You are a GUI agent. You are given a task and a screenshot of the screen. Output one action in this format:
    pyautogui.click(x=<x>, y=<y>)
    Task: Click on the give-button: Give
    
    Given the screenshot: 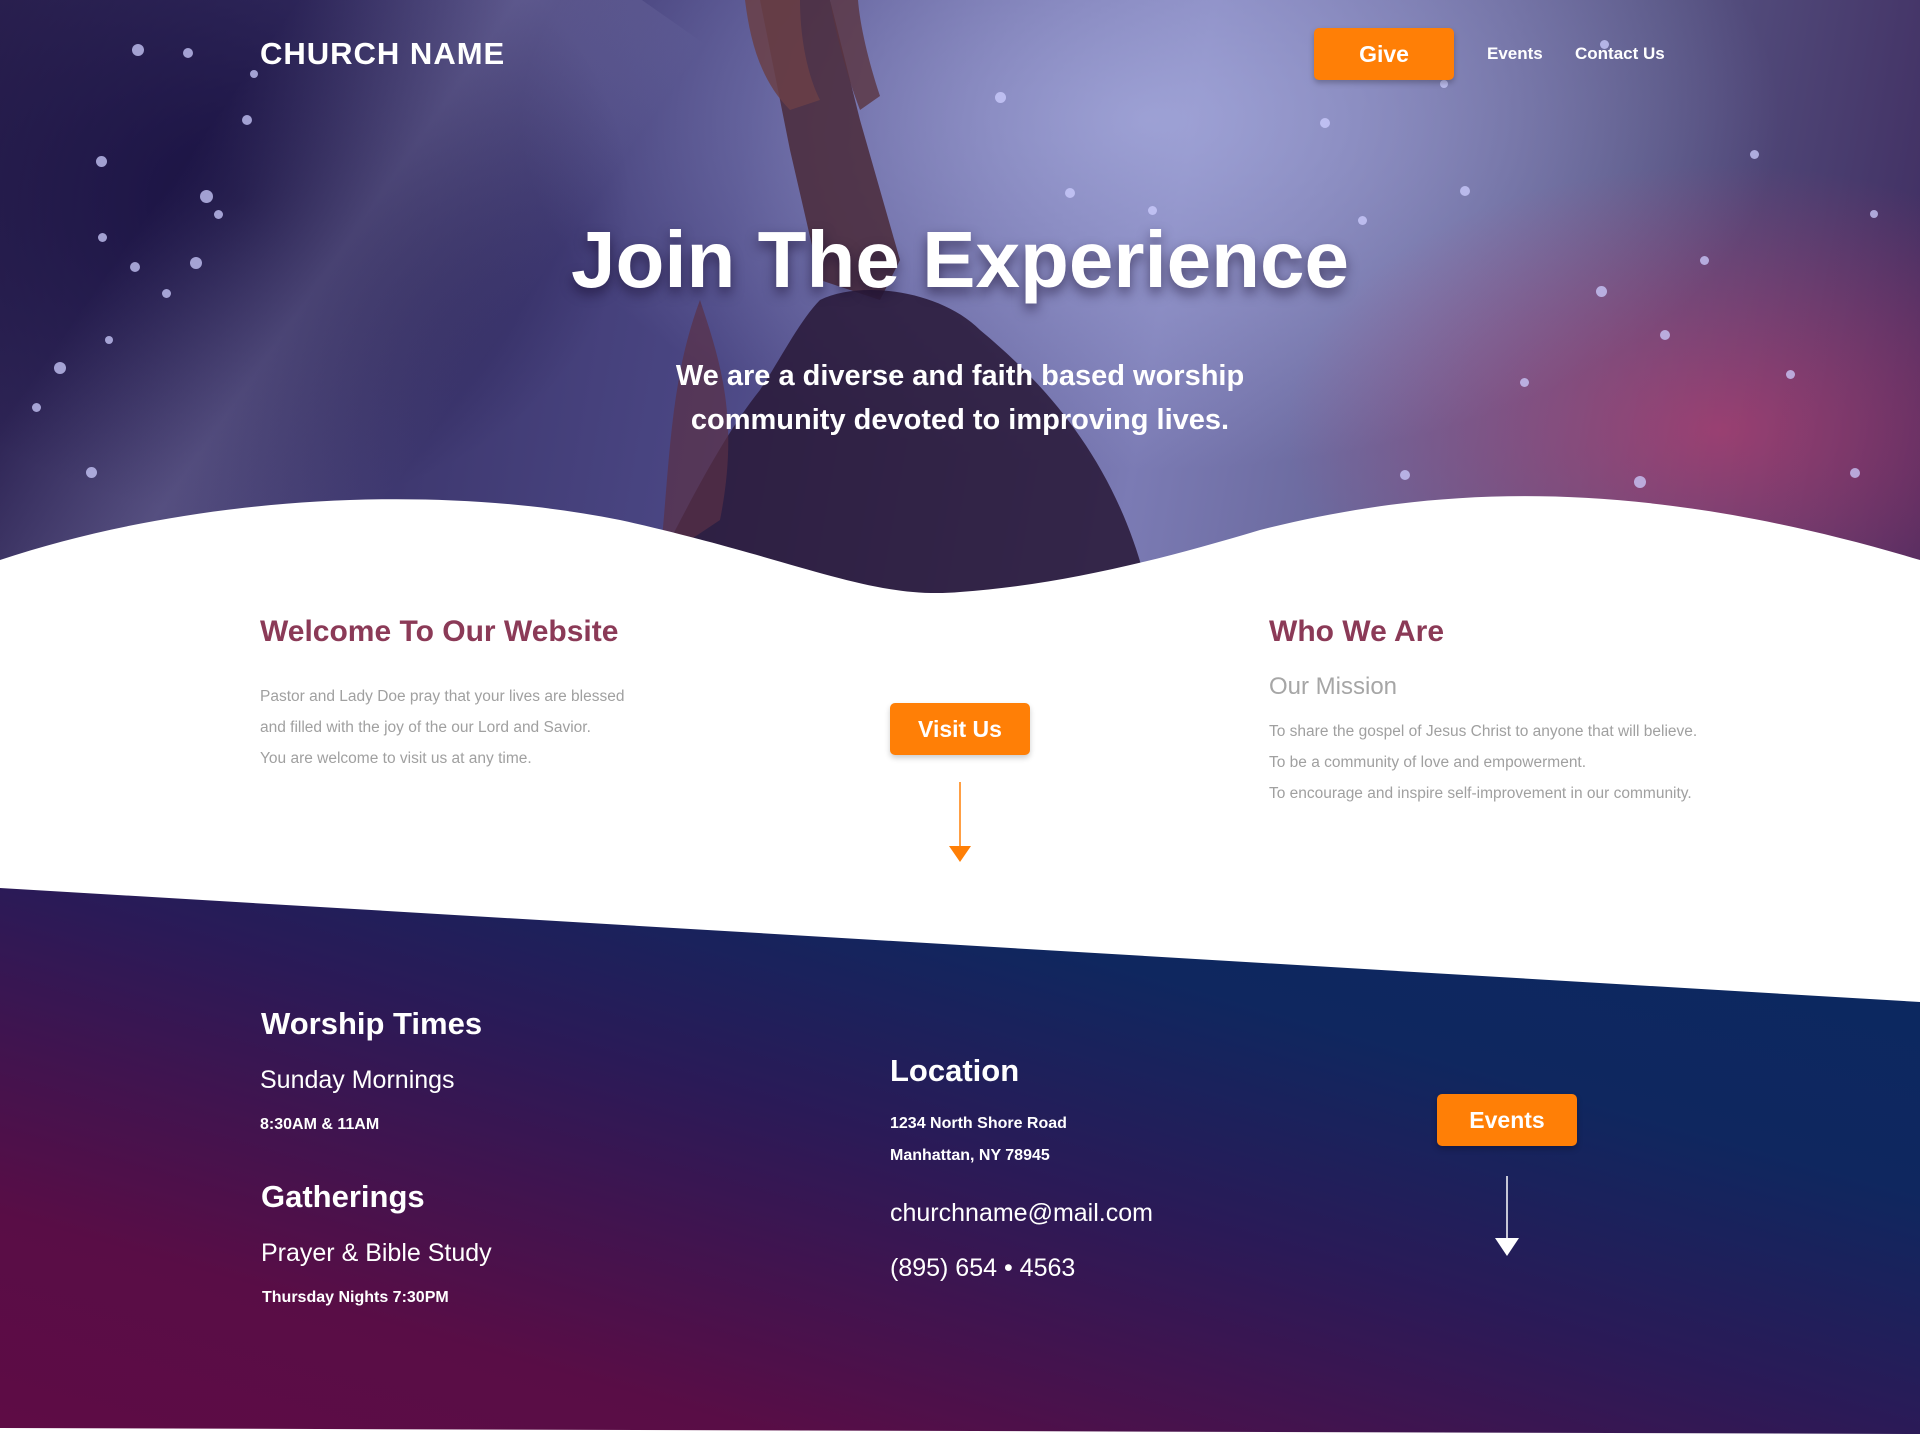 What is the action you would take?
    pyautogui.click(x=1384, y=54)
    